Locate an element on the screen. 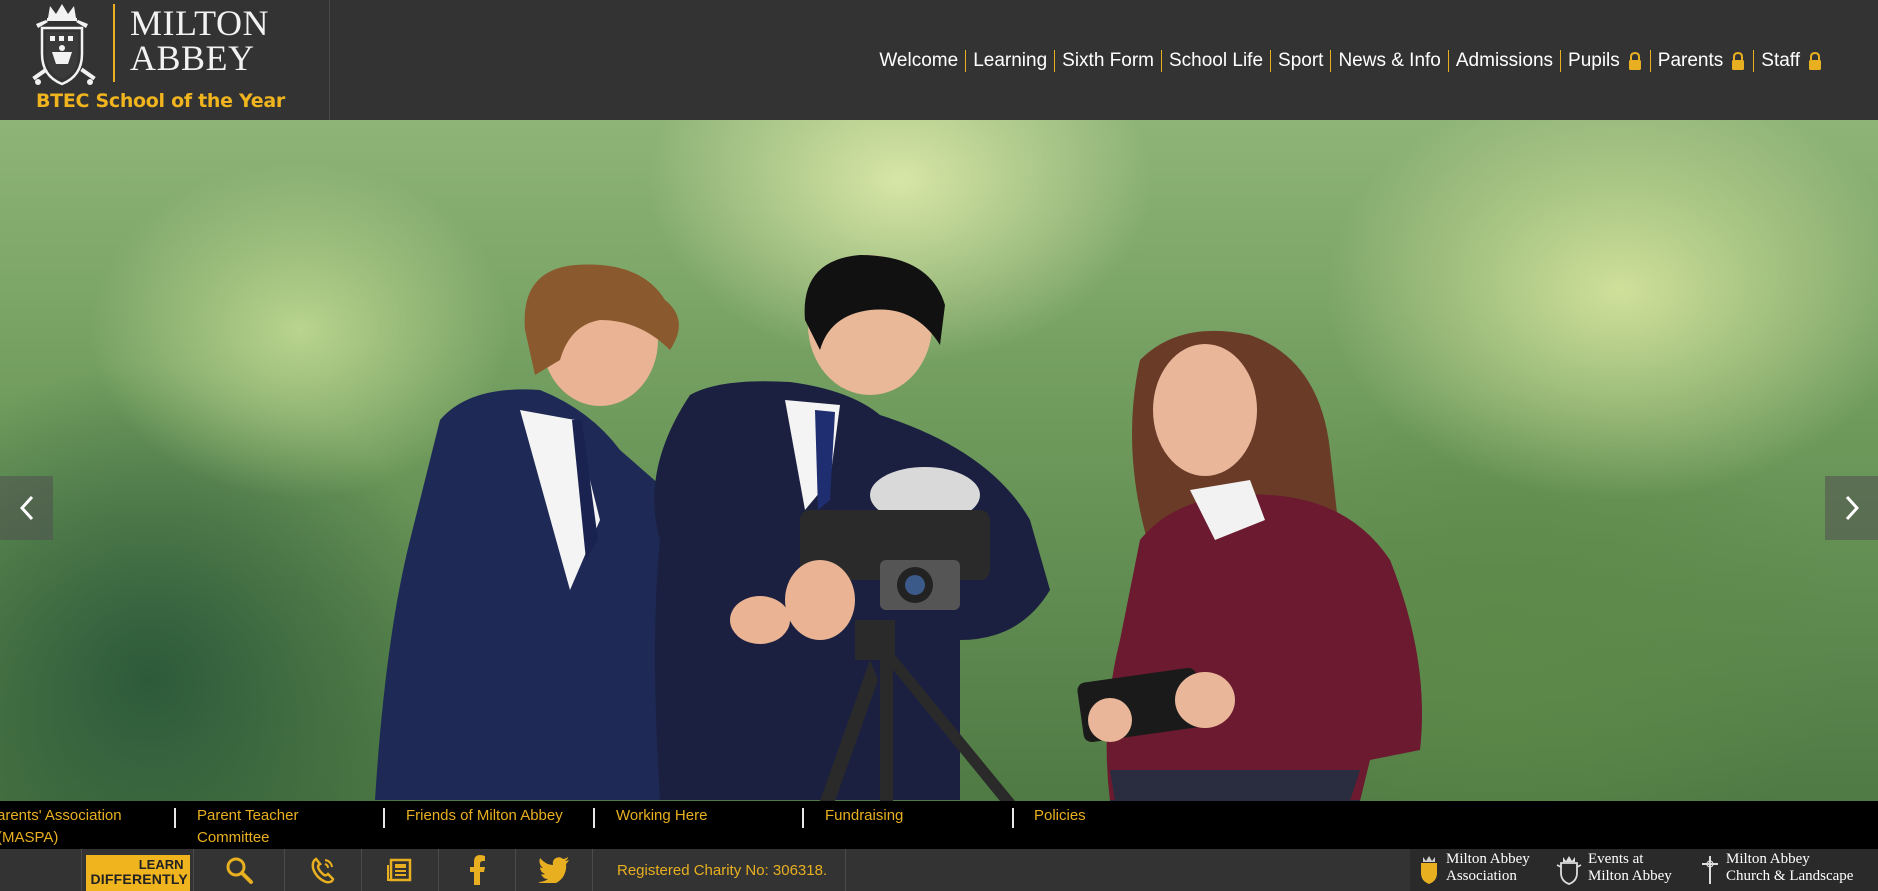 This screenshot has height=891, width=1878. facebook-button is located at coordinates (477, 870).